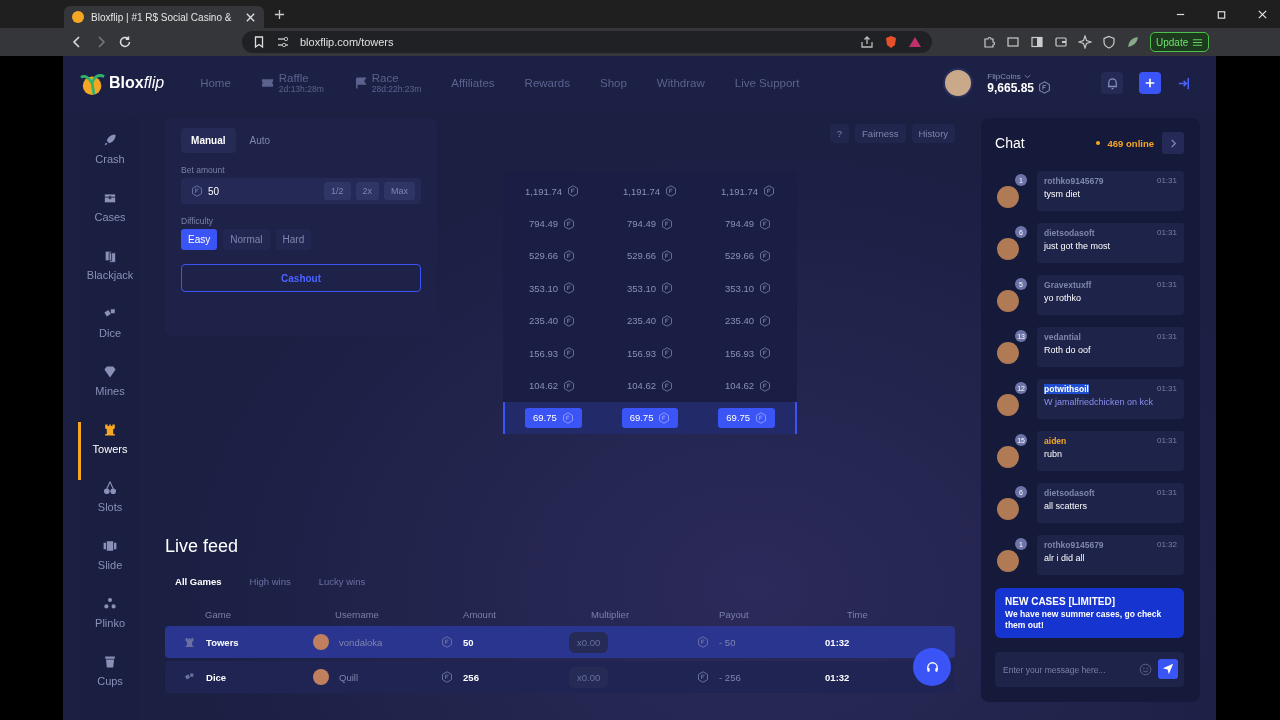  Describe the element at coordinates (1055, 441) in the screenshot. I see `username: aiden` at that location.